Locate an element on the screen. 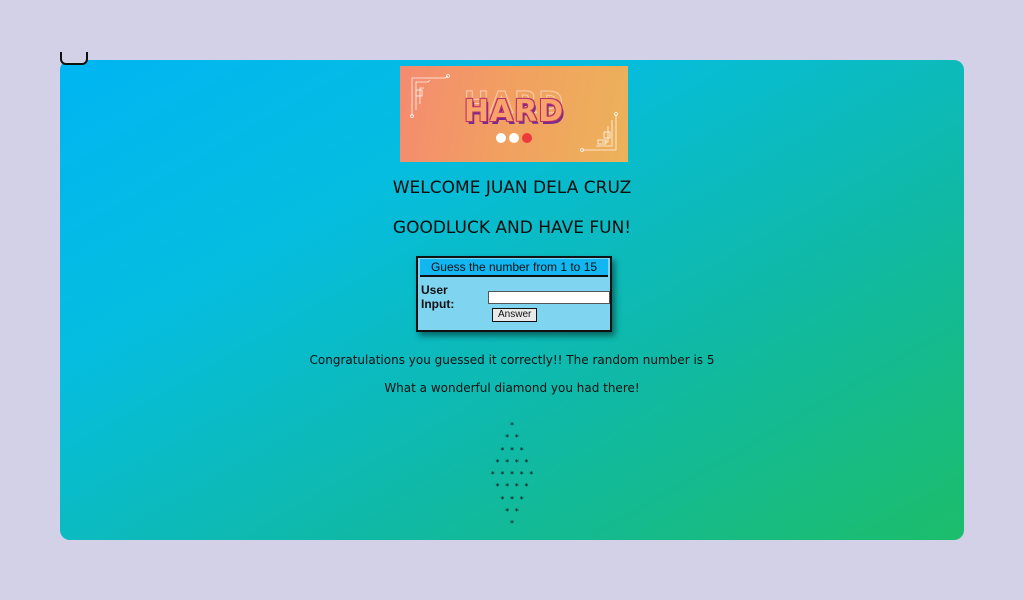  welcome-heading: WELCOME JUAN DELA CRUZ is located at coordinates (512, 188).